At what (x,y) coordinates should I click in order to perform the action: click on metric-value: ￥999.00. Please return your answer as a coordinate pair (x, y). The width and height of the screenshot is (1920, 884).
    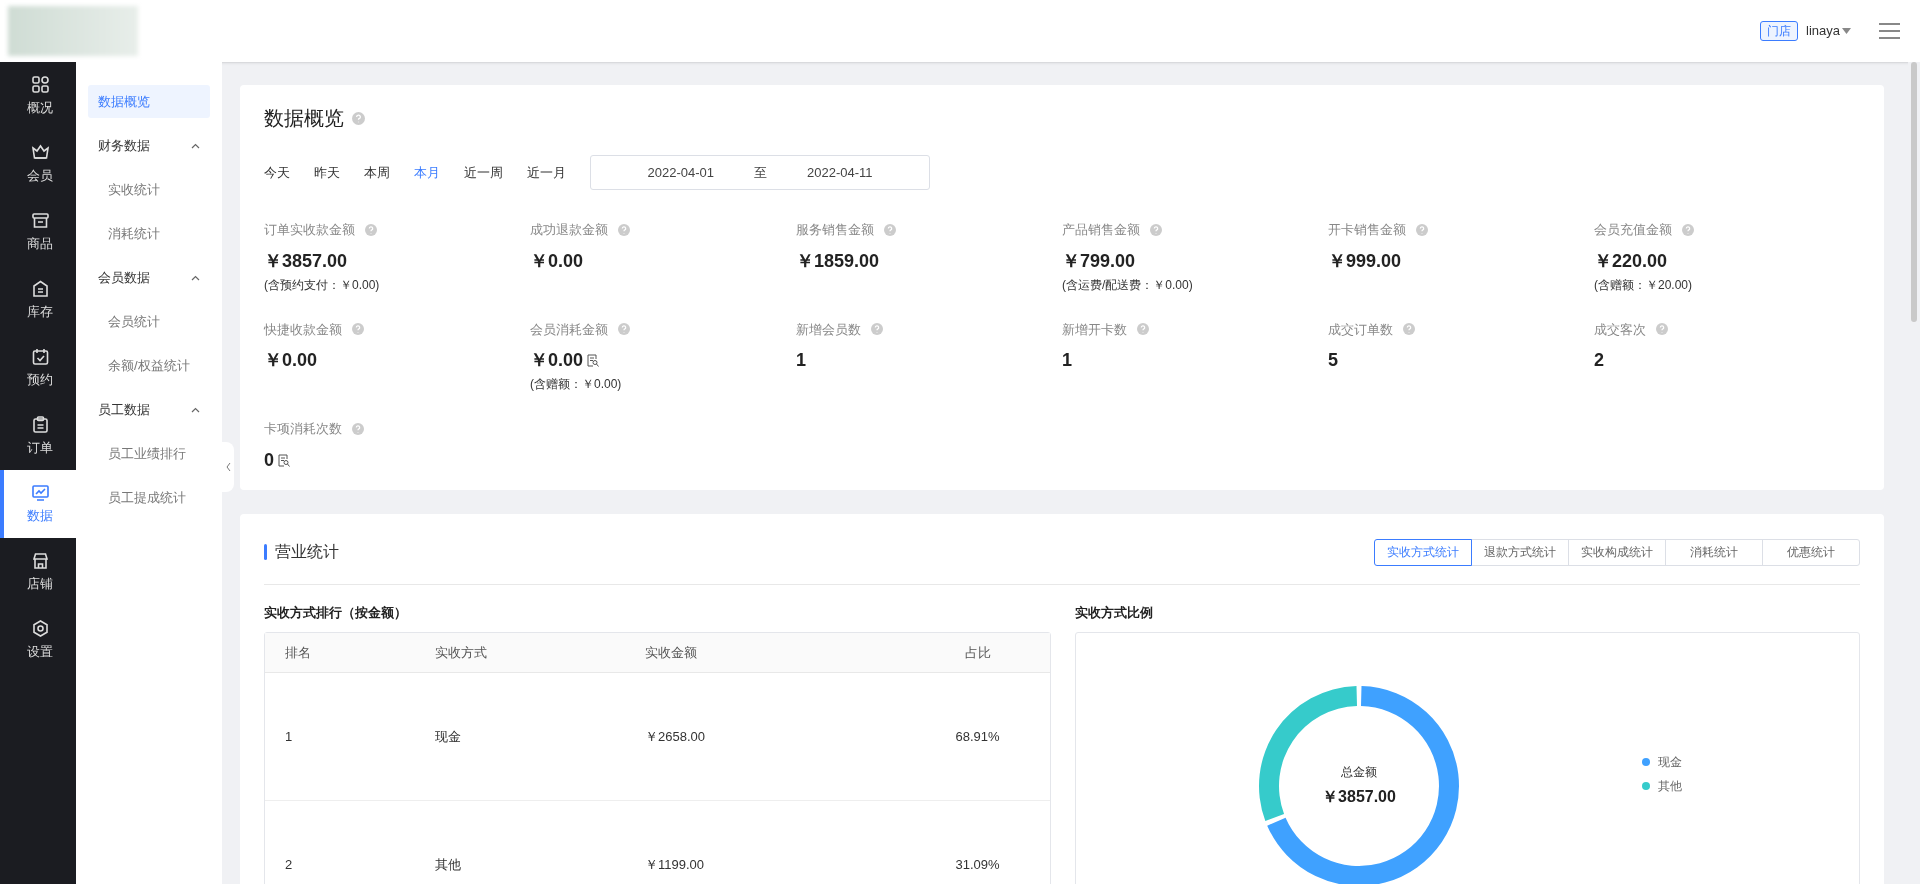
    Looking at the image, I should click on (1365, 261).